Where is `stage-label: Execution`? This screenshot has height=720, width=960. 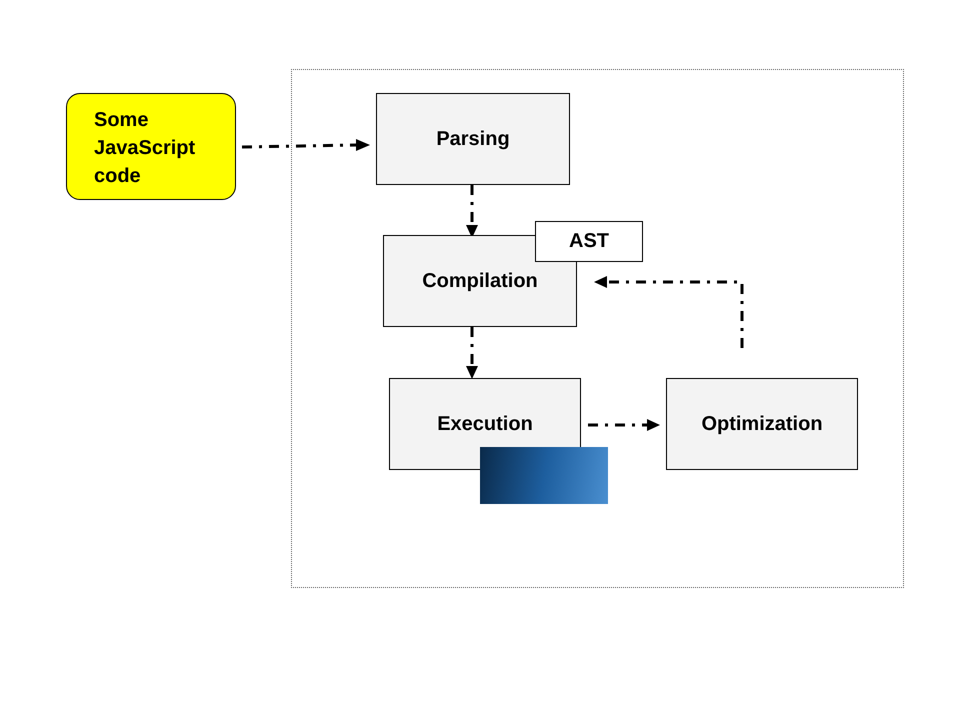 stage-label: Execution is located at coordinates (485, 424).